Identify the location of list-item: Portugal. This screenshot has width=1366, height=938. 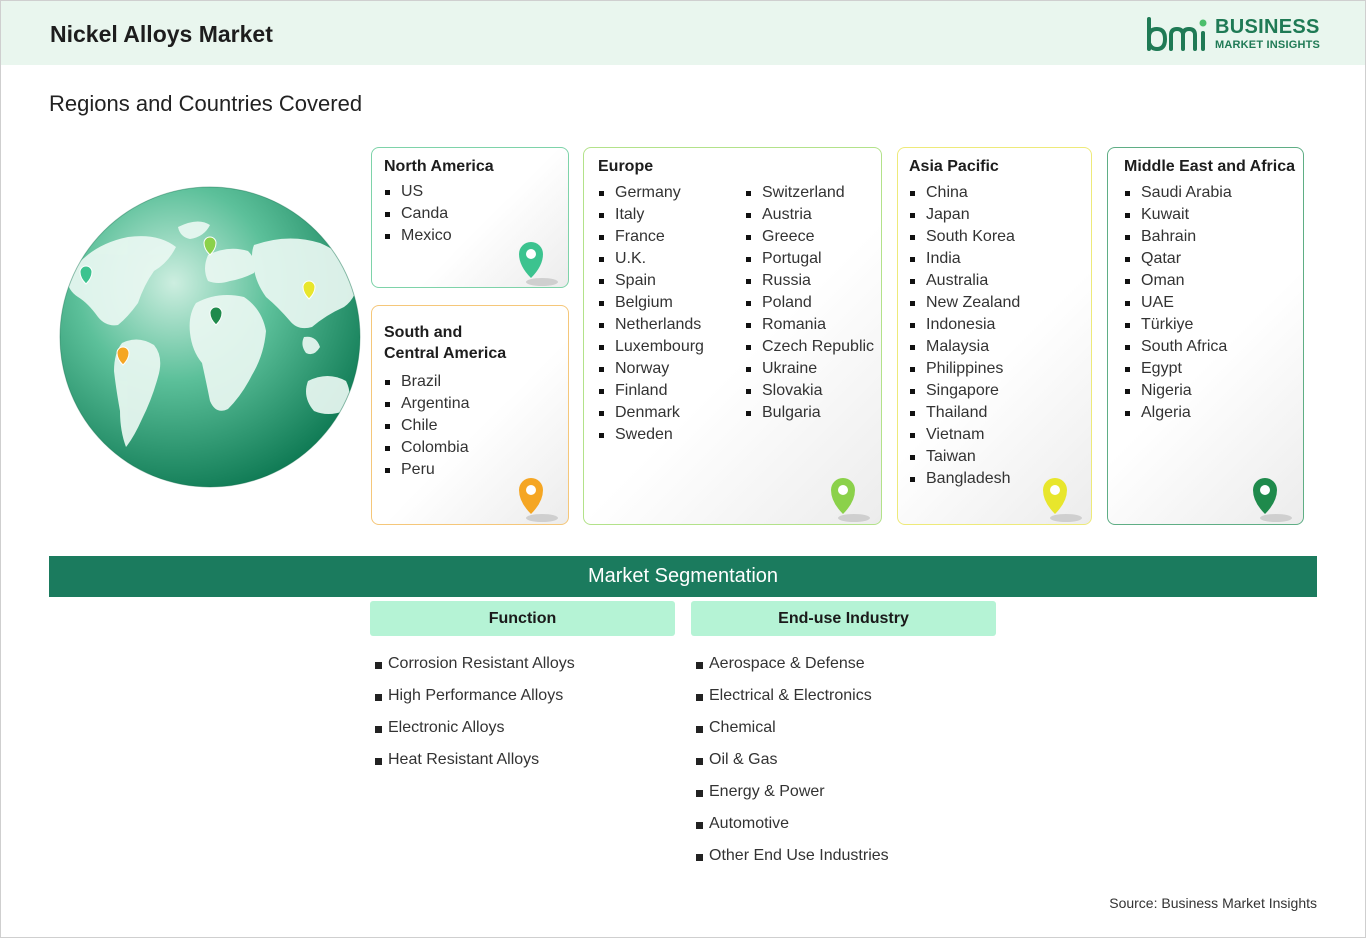
(809, 259).